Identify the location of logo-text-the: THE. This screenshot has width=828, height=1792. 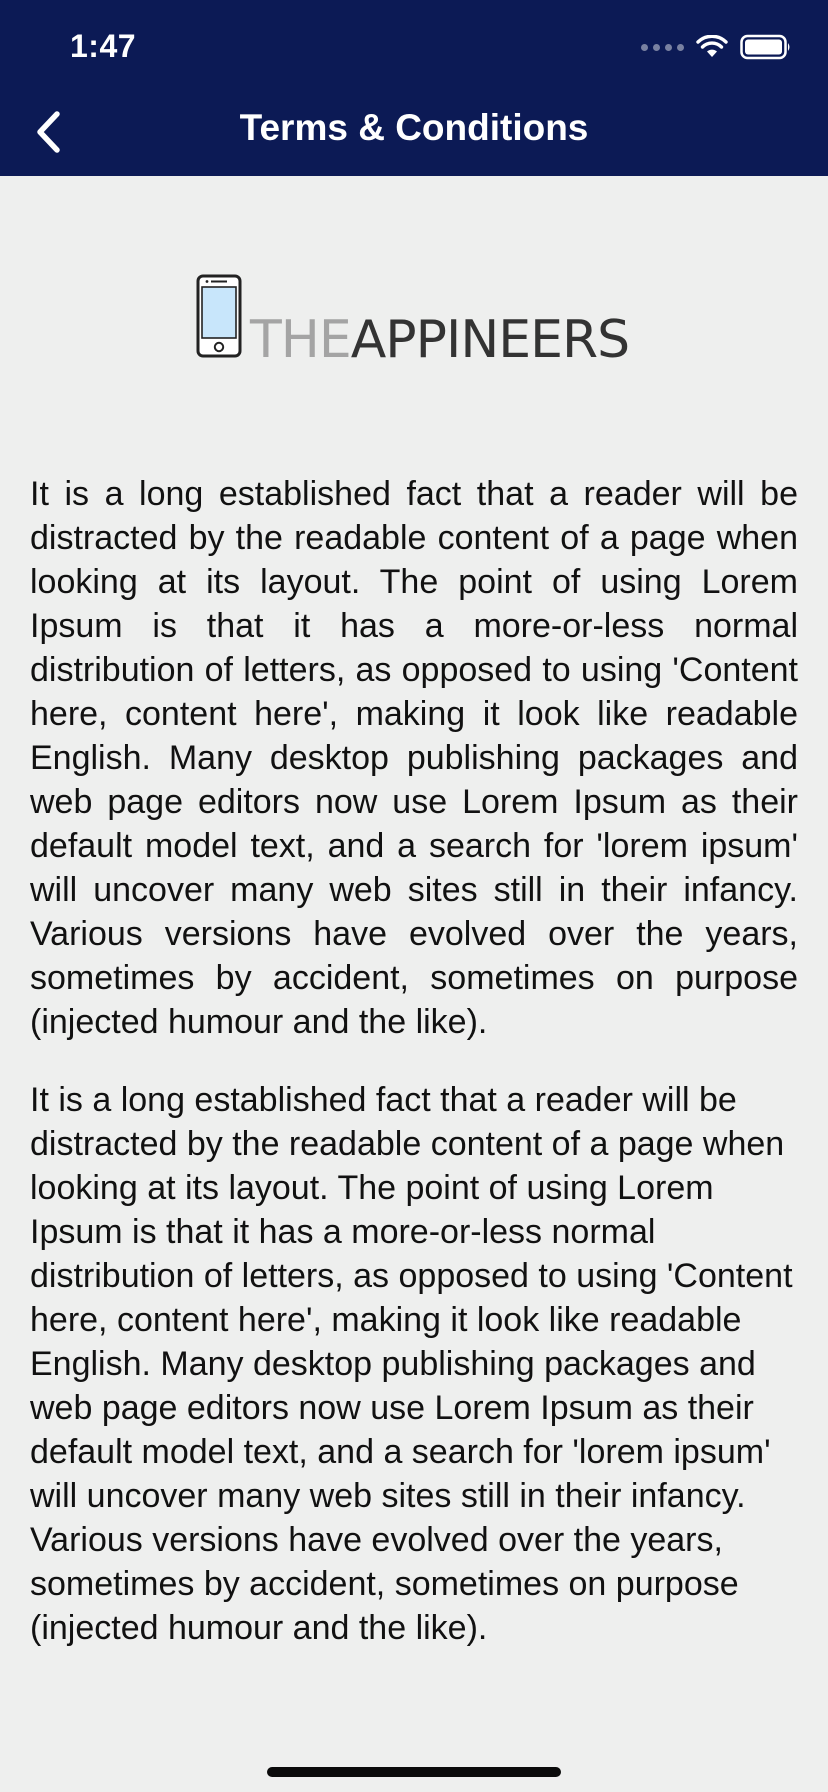
(301, 340).